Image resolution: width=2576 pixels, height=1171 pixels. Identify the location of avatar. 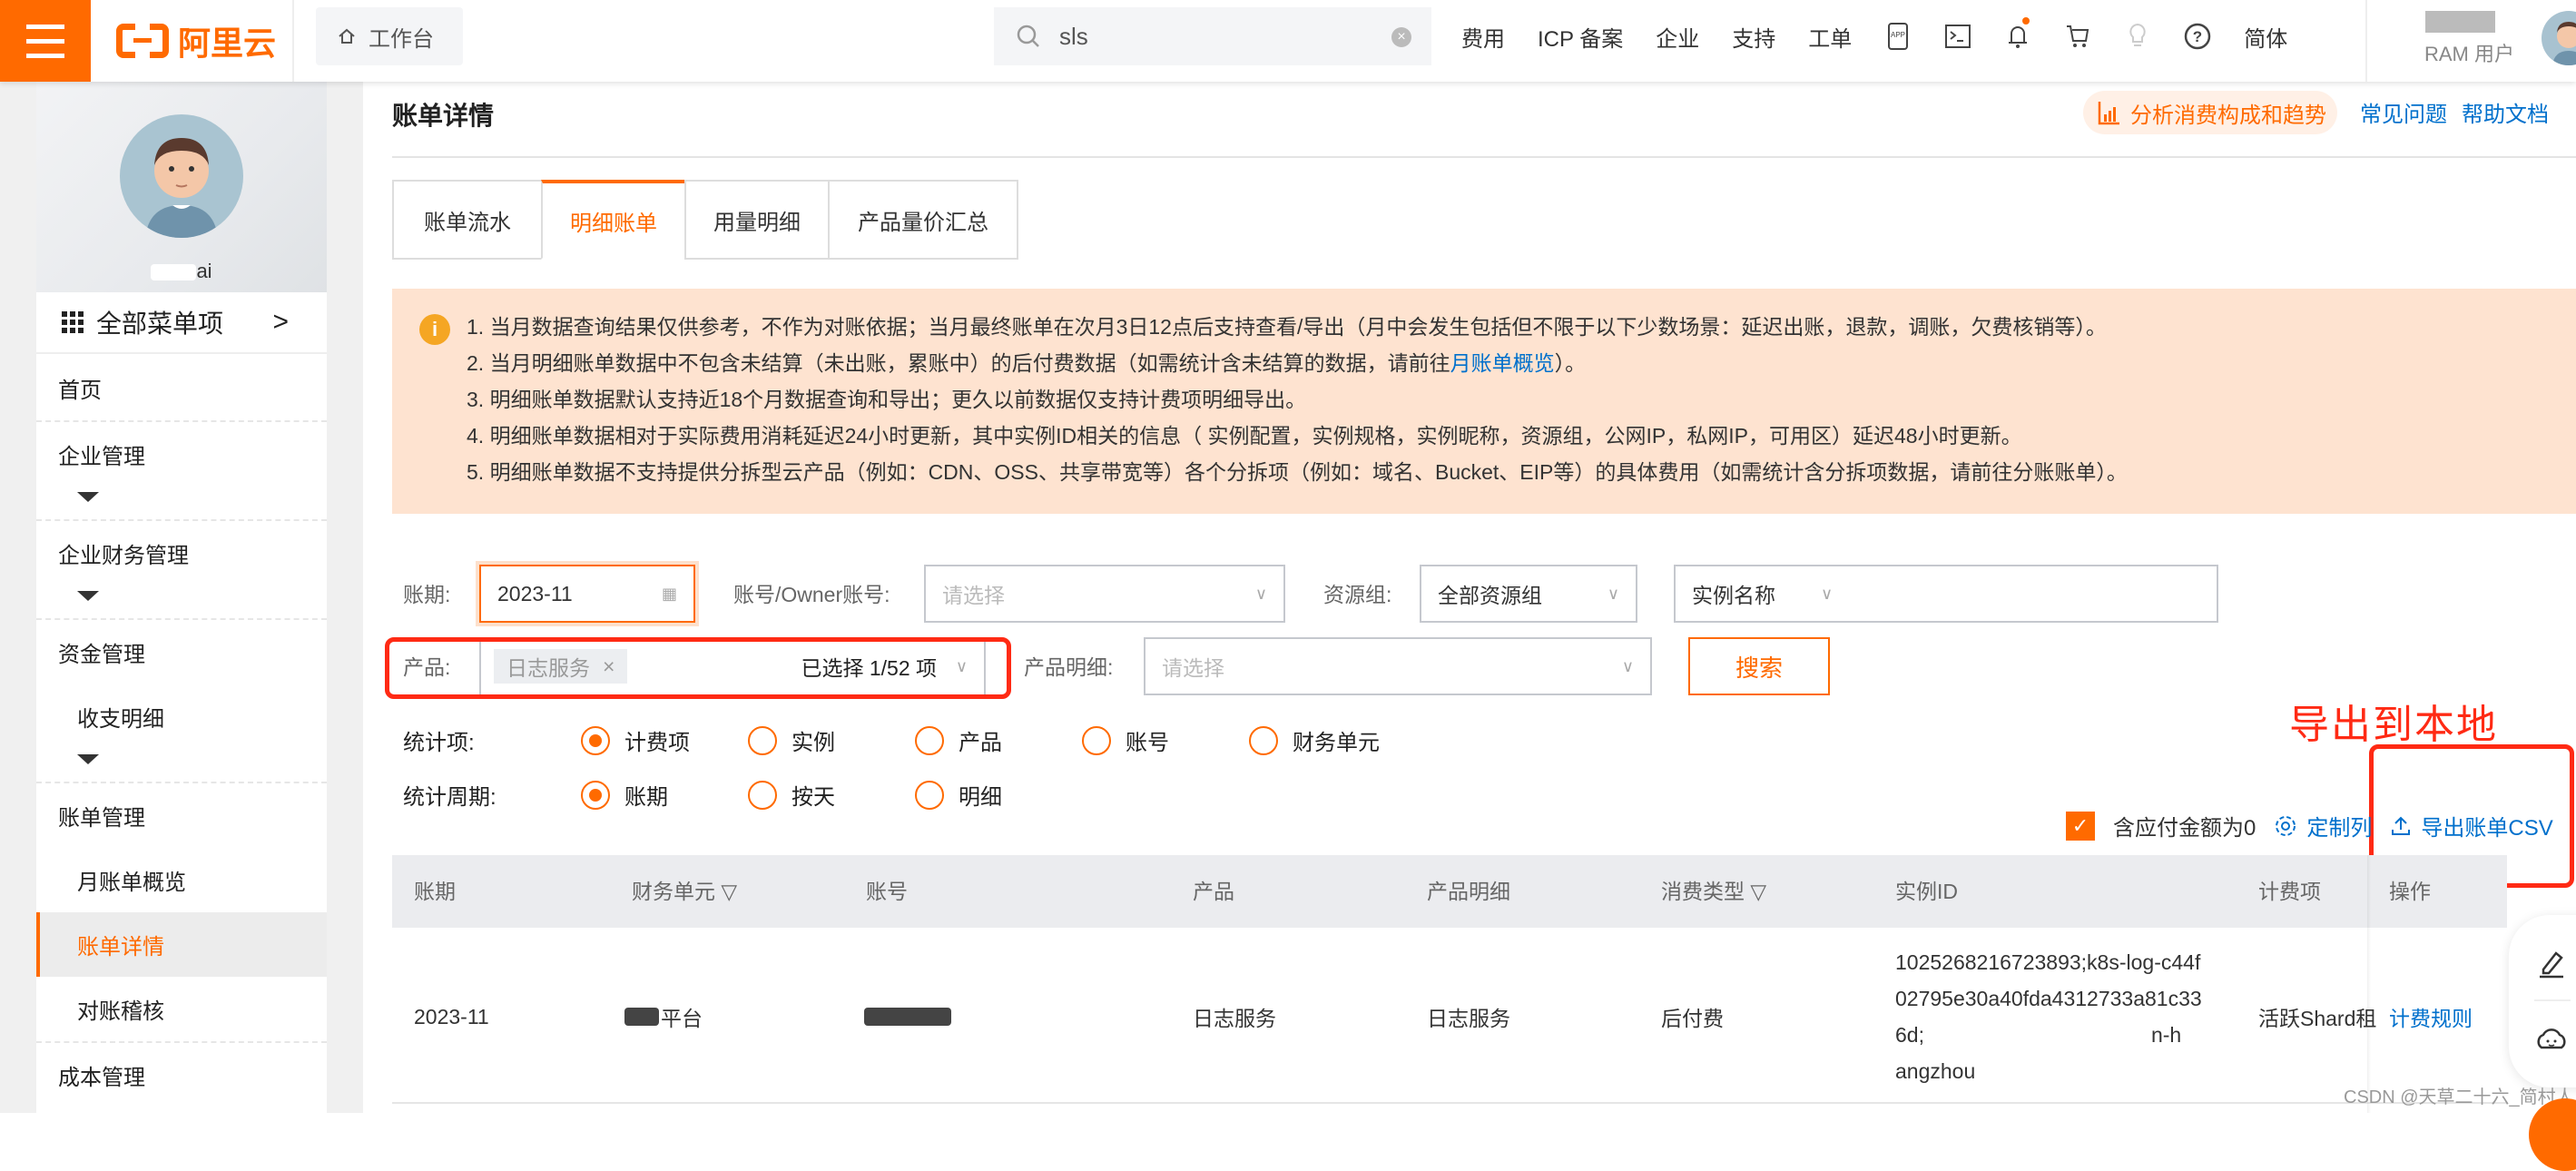
(181, 176).